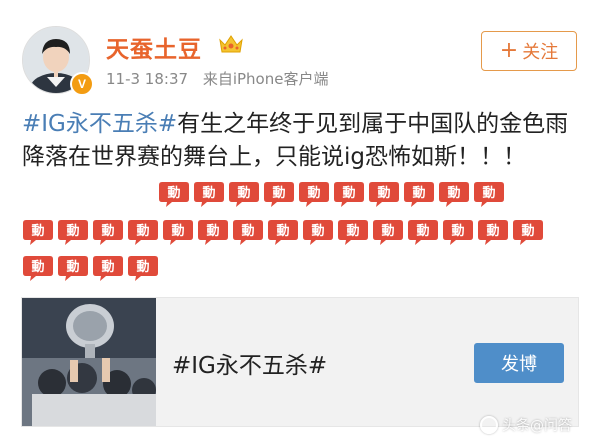  I want to click on username: 天蚕土豆, so click(154, 47).